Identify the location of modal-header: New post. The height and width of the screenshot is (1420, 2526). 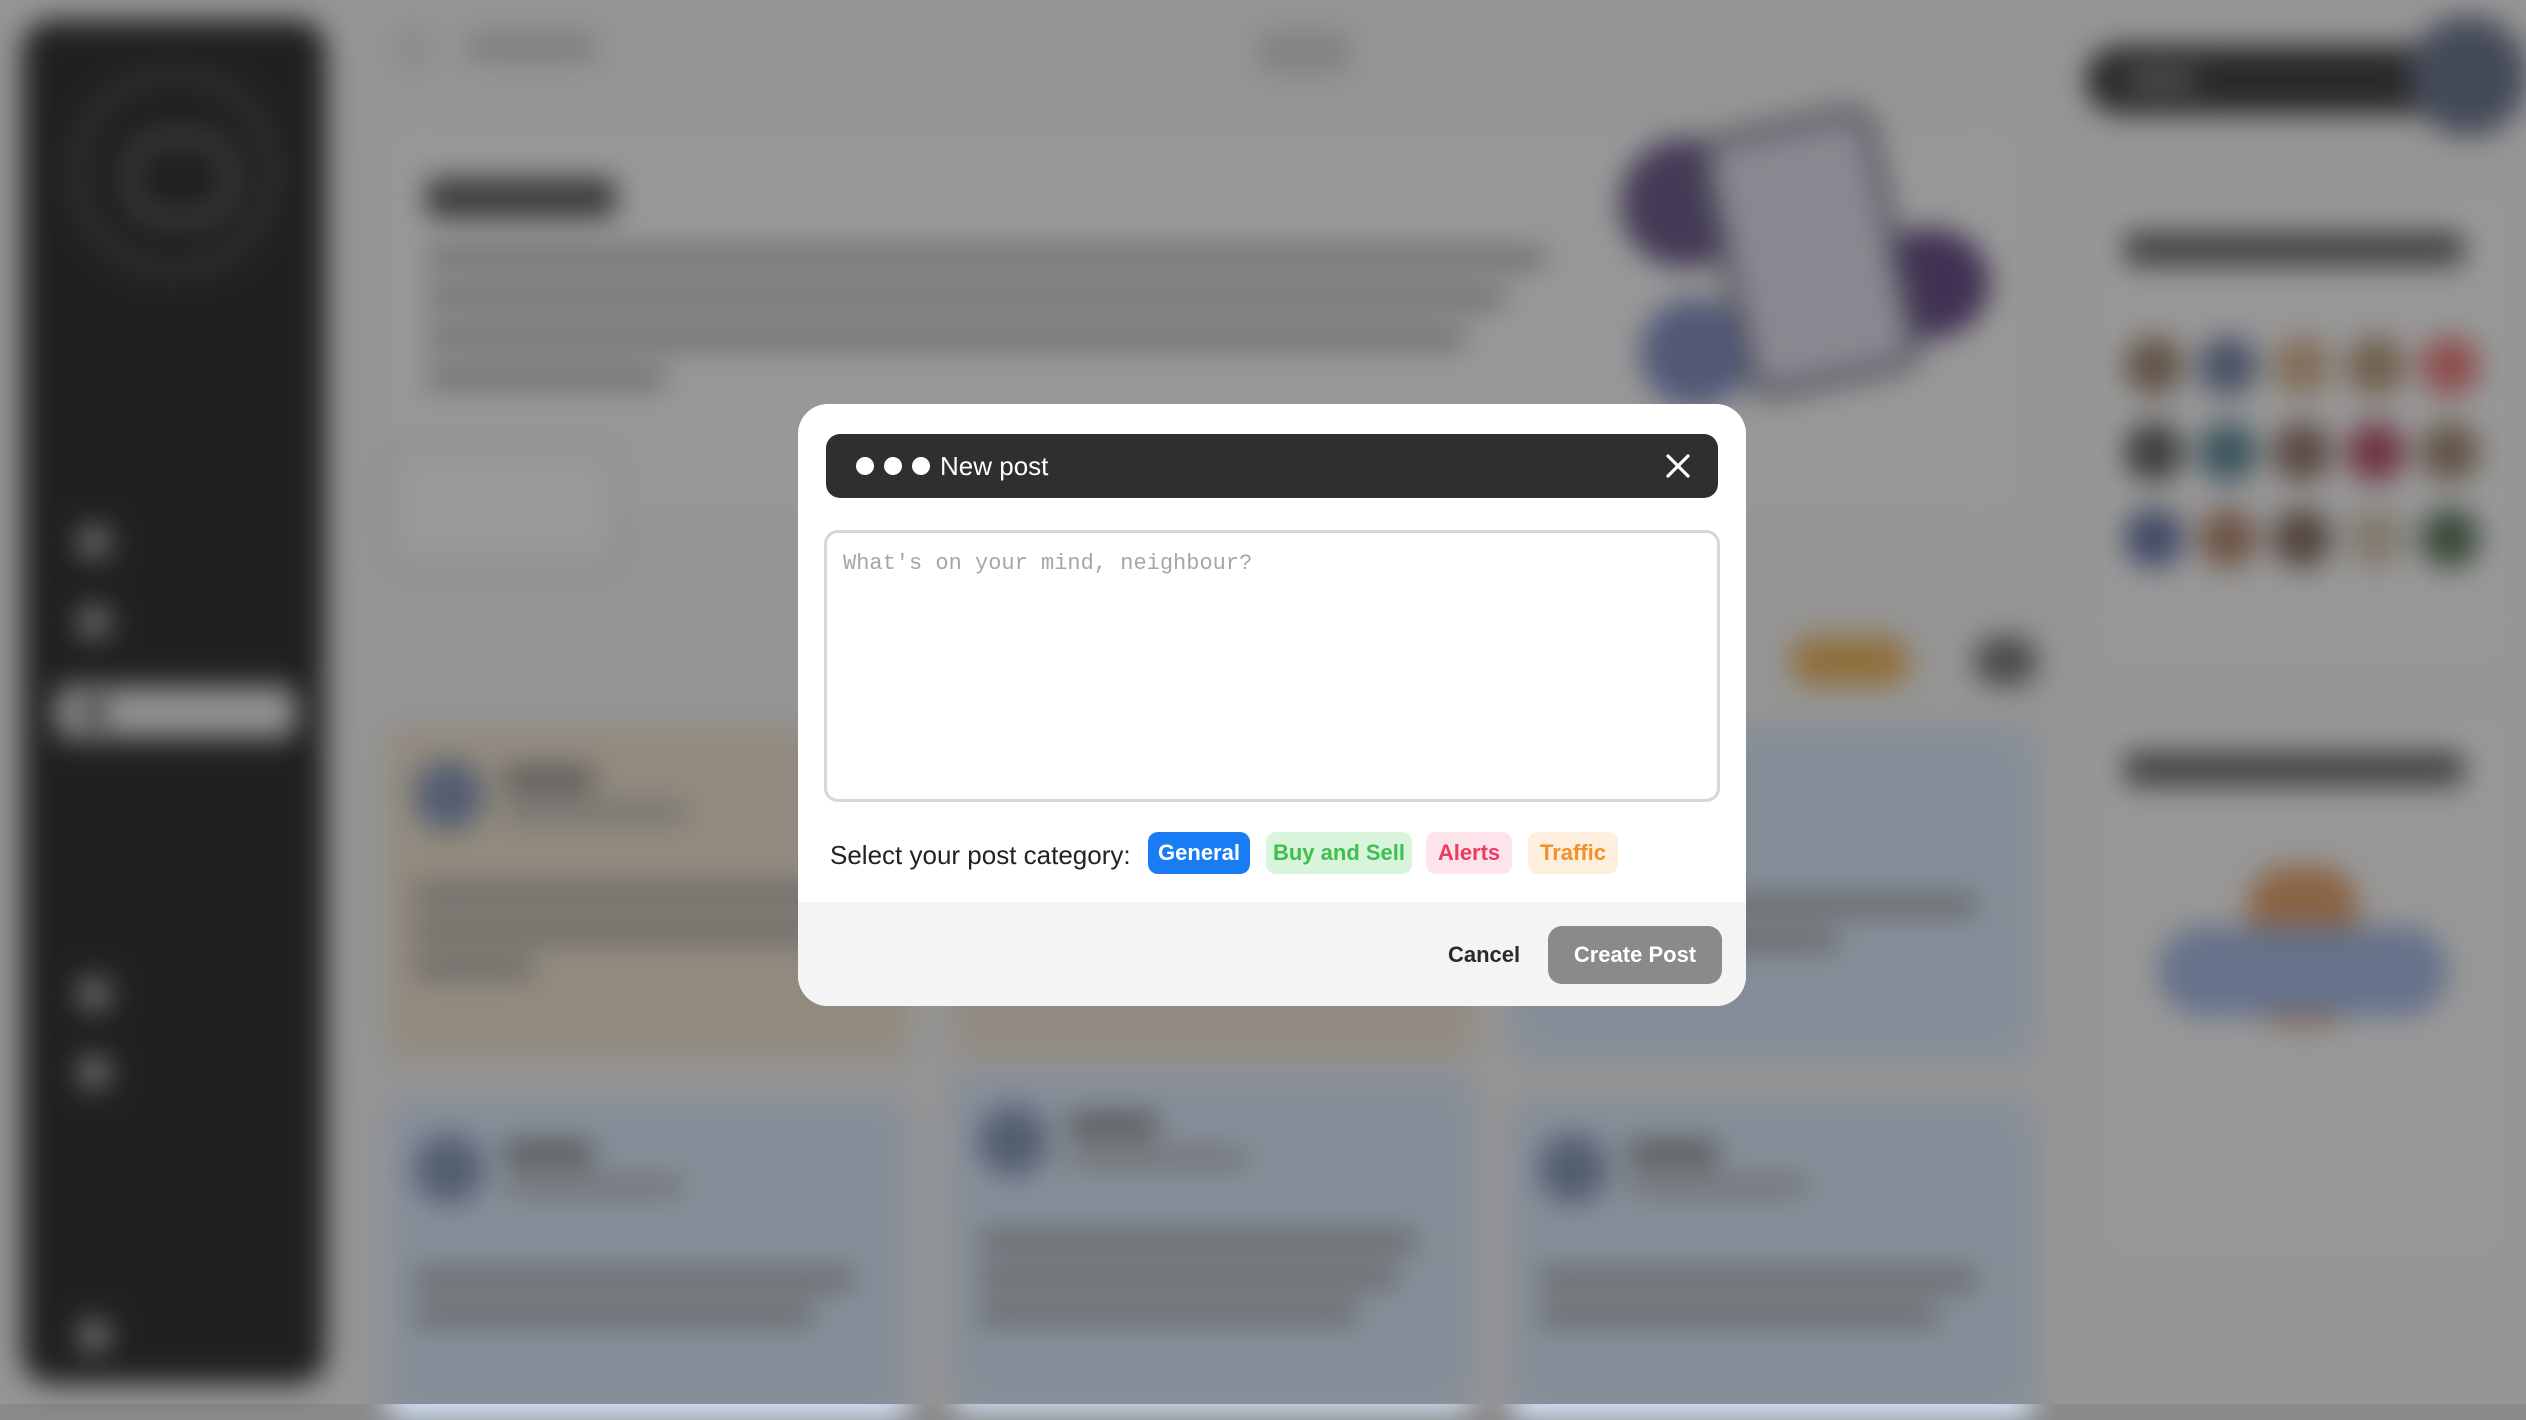
(1272, 466).